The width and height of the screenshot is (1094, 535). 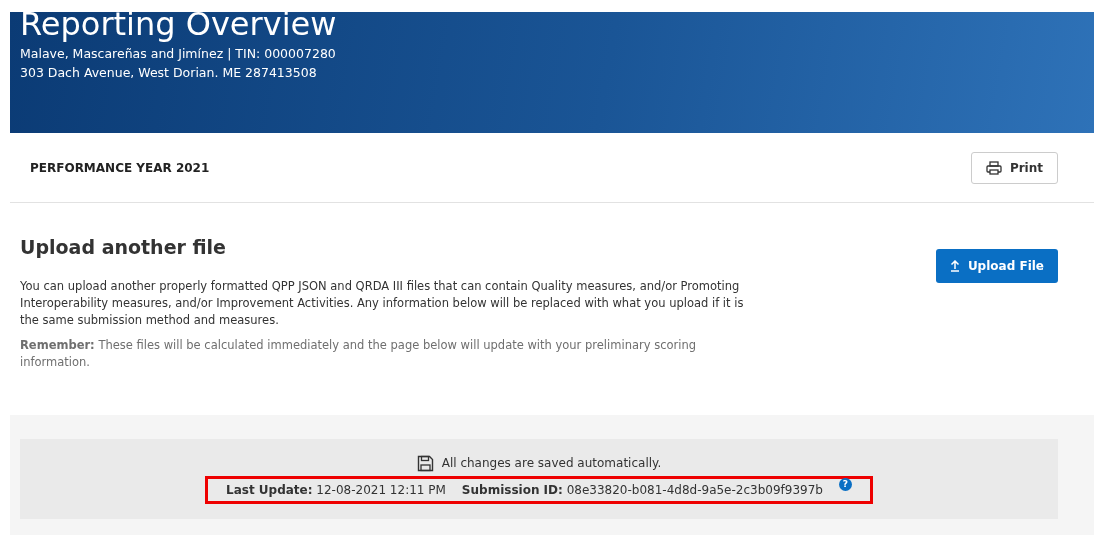 What do you see at coordinates (551, 463) in the screenshot?
I see `autosave-note: All changes are saved automatically.` at bounding box center [551, 463].